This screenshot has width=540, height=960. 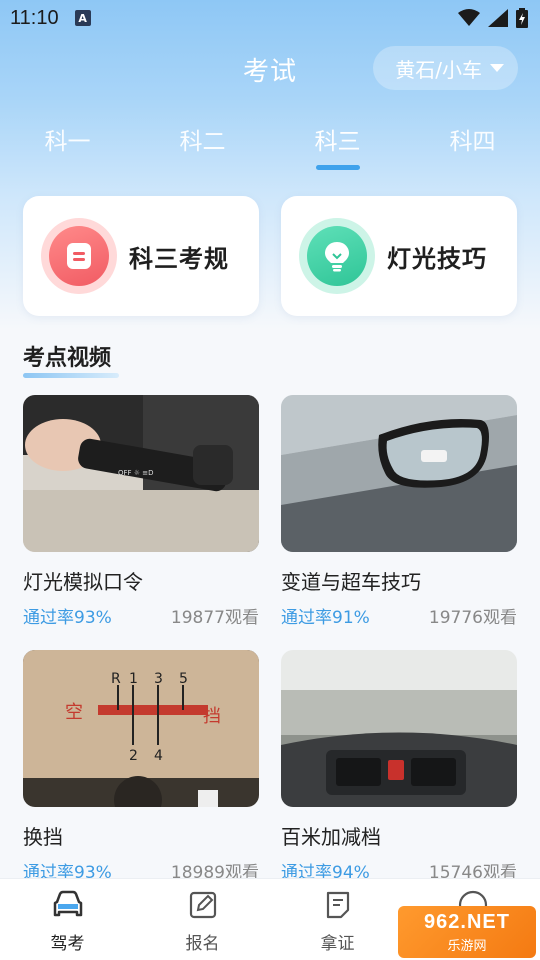 What do you see at coordinates (472, 144) in the screenshot?
I see `tab-subject-4: 科四` at bounding box center [472, 144].